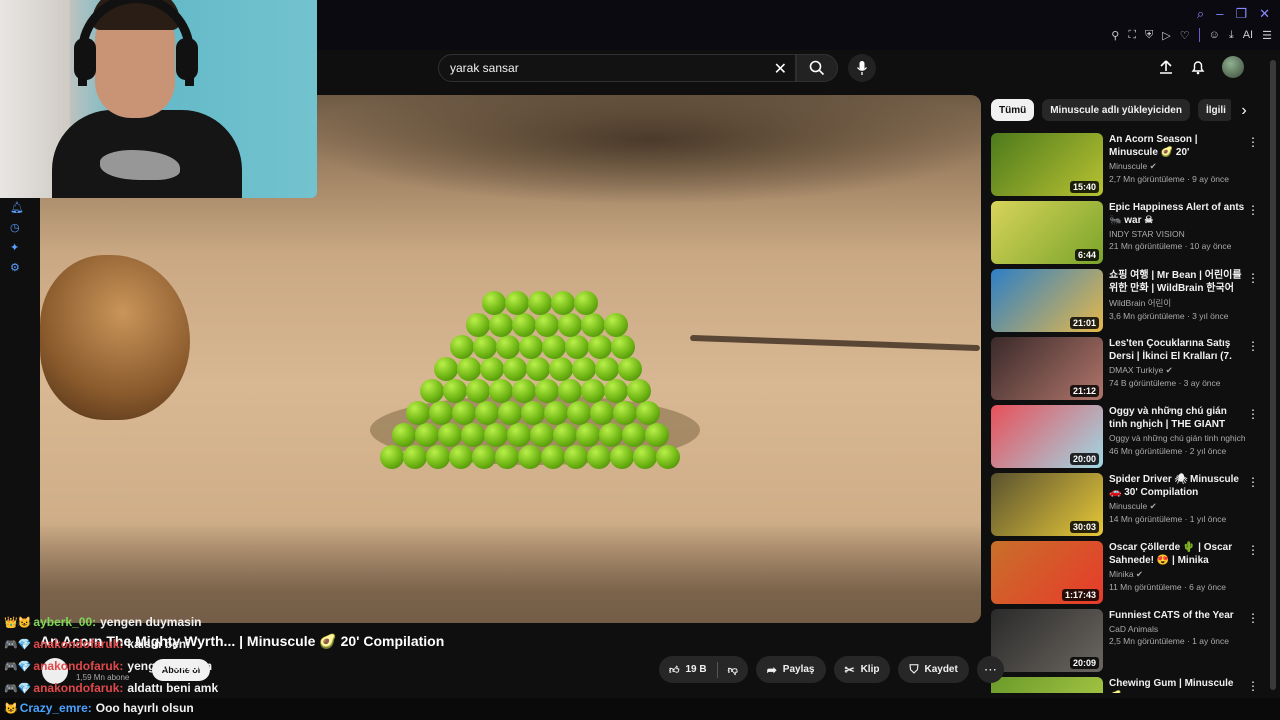 This screenshot has height=720, width=1280. I want to click on clear-search-icon: ✕, so click(780, 69).